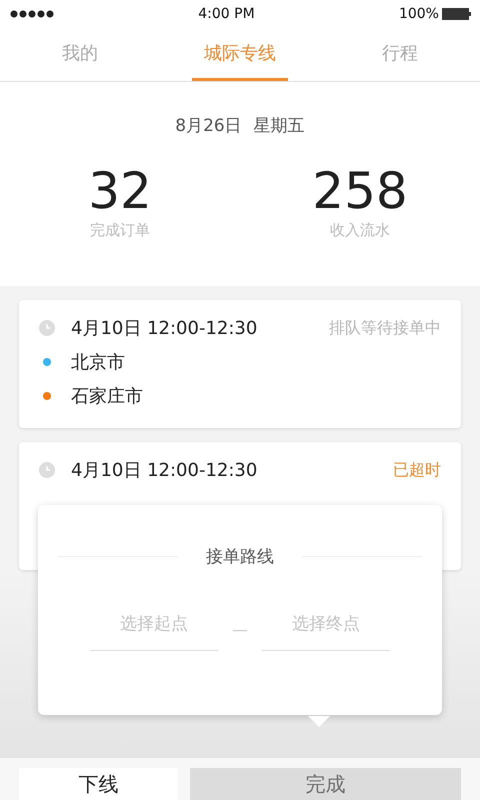  I want to click on order-status: 已超时, so click(417, 470).